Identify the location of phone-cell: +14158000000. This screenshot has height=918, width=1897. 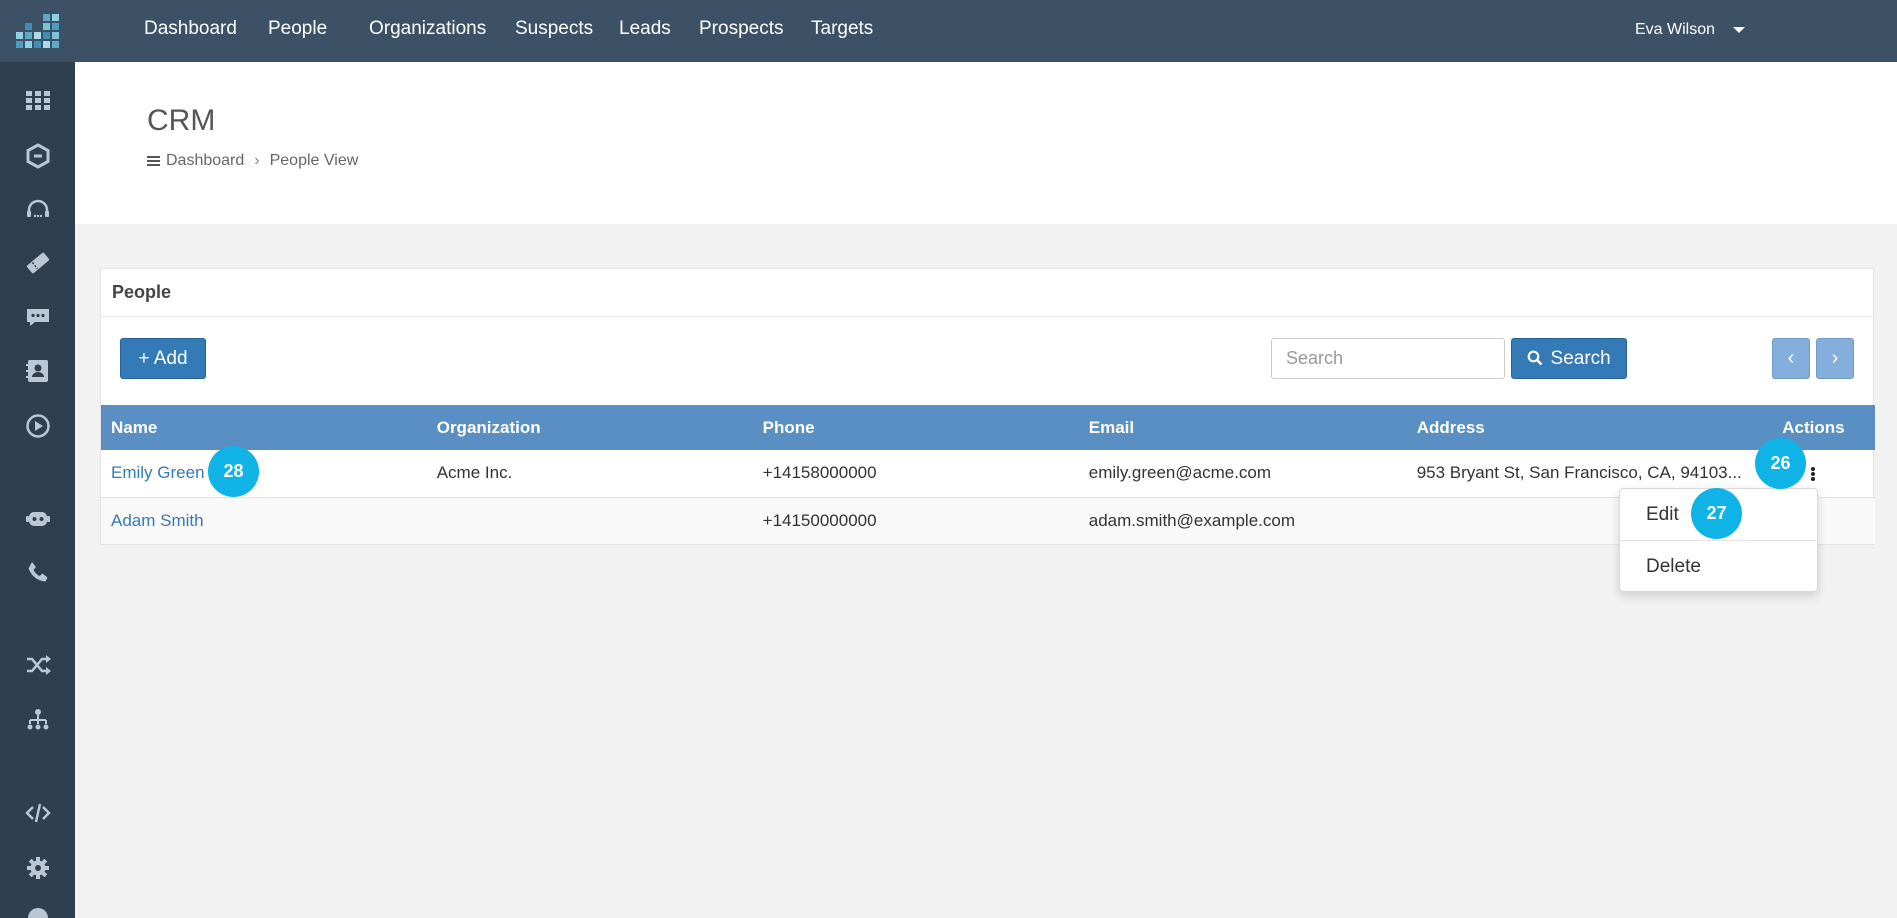
(915, 474).